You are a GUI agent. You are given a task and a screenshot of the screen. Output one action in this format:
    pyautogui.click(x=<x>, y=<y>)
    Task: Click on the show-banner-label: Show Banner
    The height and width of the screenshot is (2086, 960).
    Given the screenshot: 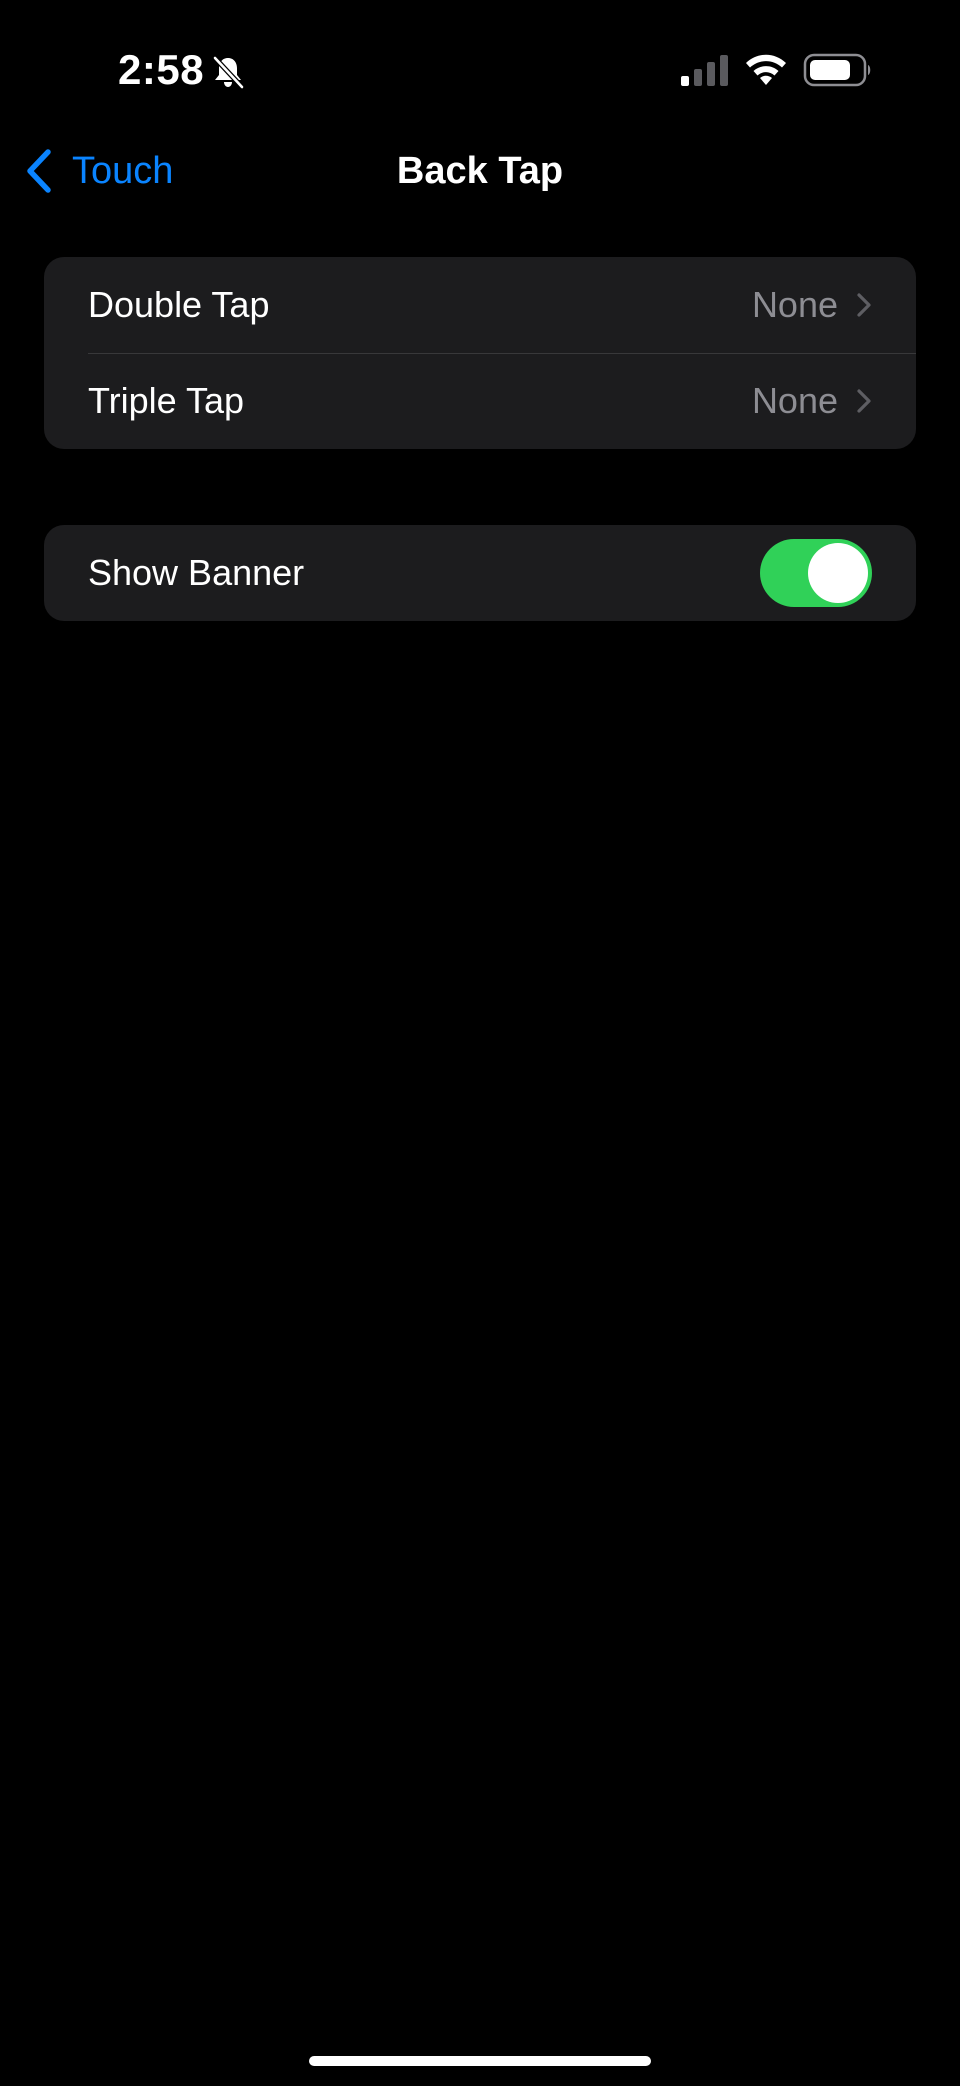 What is the action you would take?
    pyautogui.click(x=196, y=572)
    